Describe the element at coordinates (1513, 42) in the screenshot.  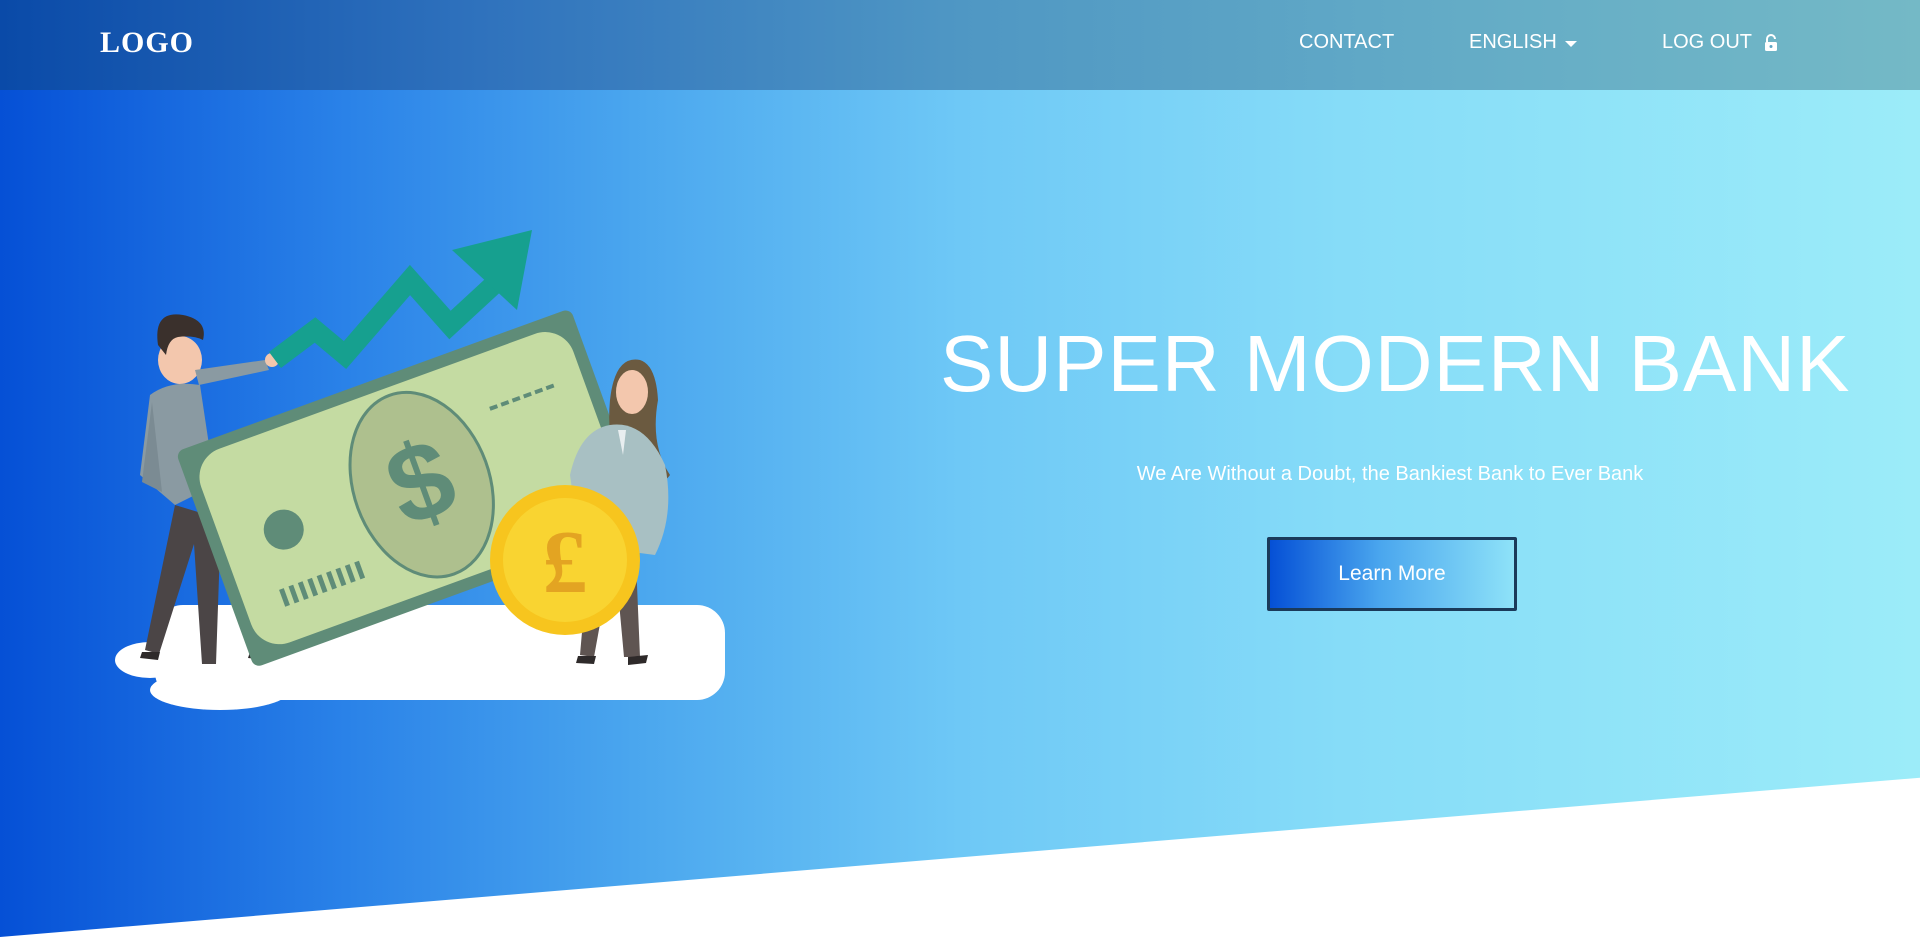
I see `language-label: ENGLISH` at that location.